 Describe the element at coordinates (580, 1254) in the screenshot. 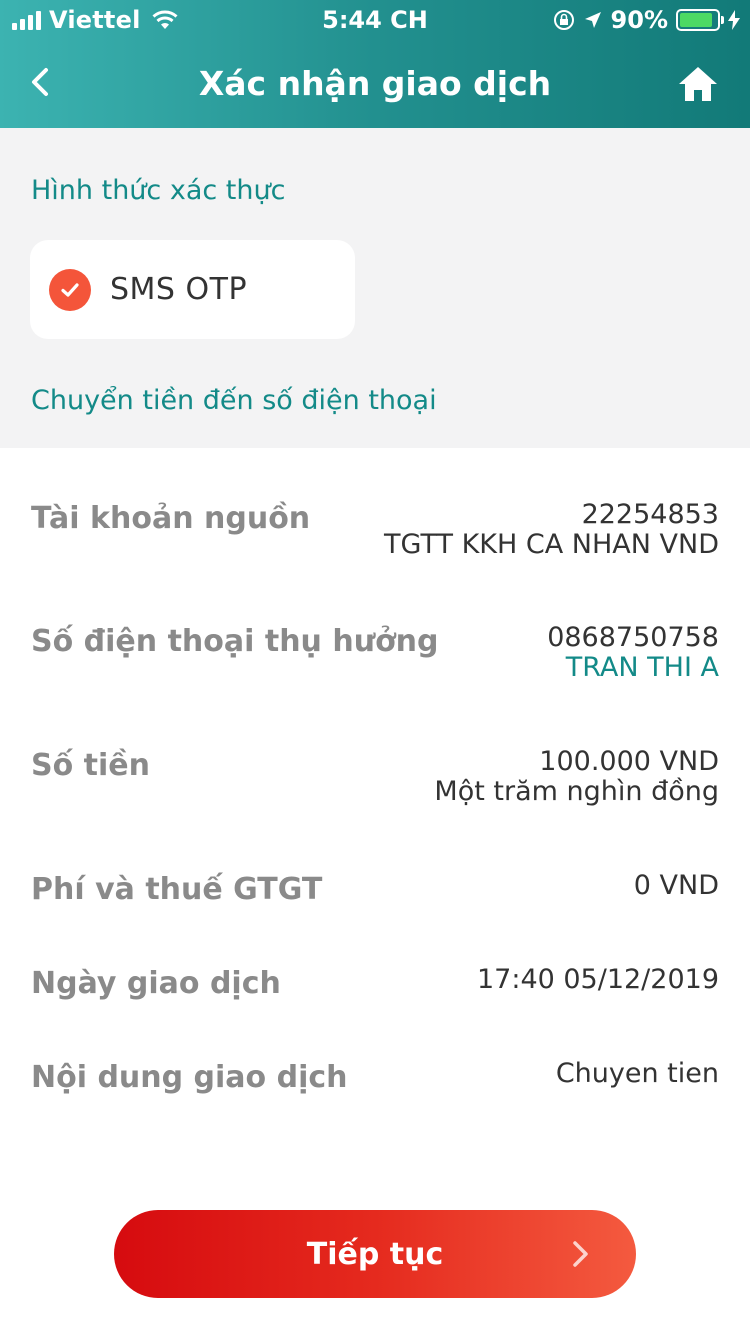

I see `chevron-right-icon` at that location.